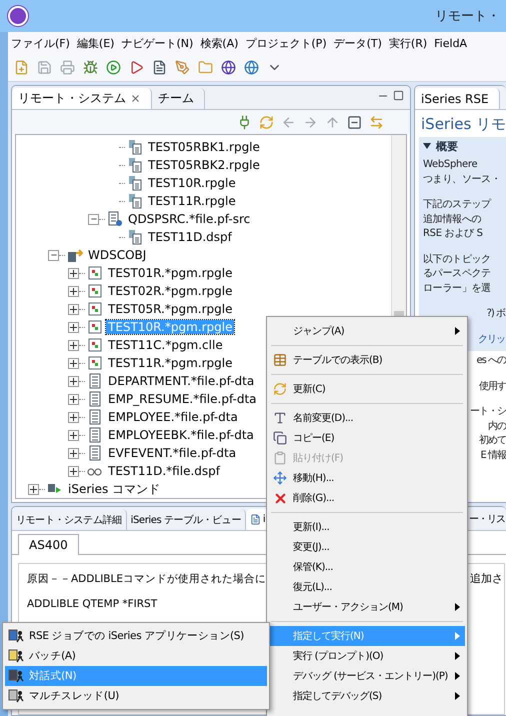 The height and width of the screenshot is (716, 506). Describe the element at coordinates (136, 656) in the screenshot. I see `menu-item: バッチ(A)` at that location.